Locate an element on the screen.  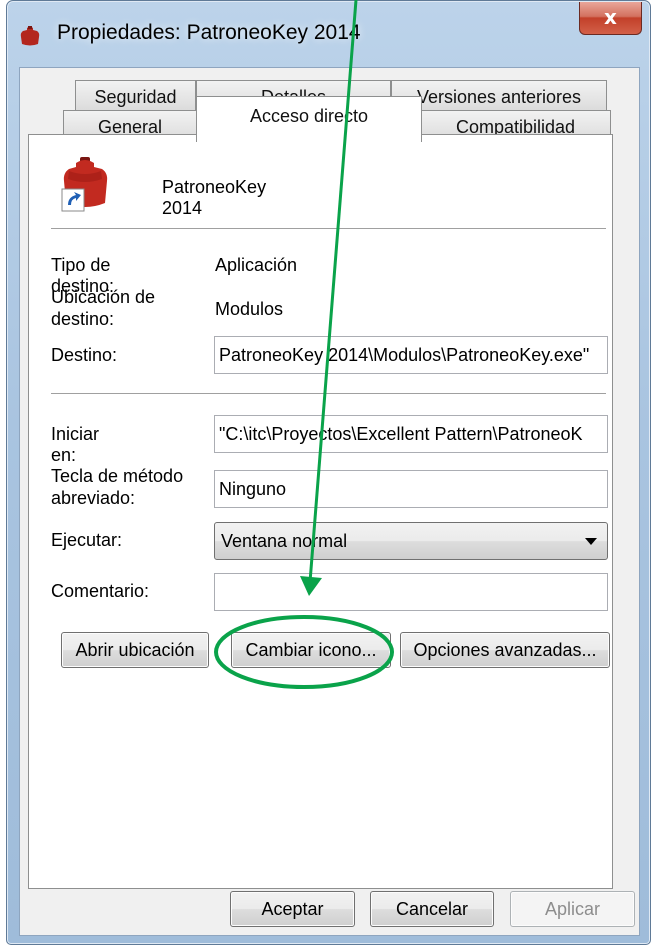
app-icon is located at coordinates (30, 36).